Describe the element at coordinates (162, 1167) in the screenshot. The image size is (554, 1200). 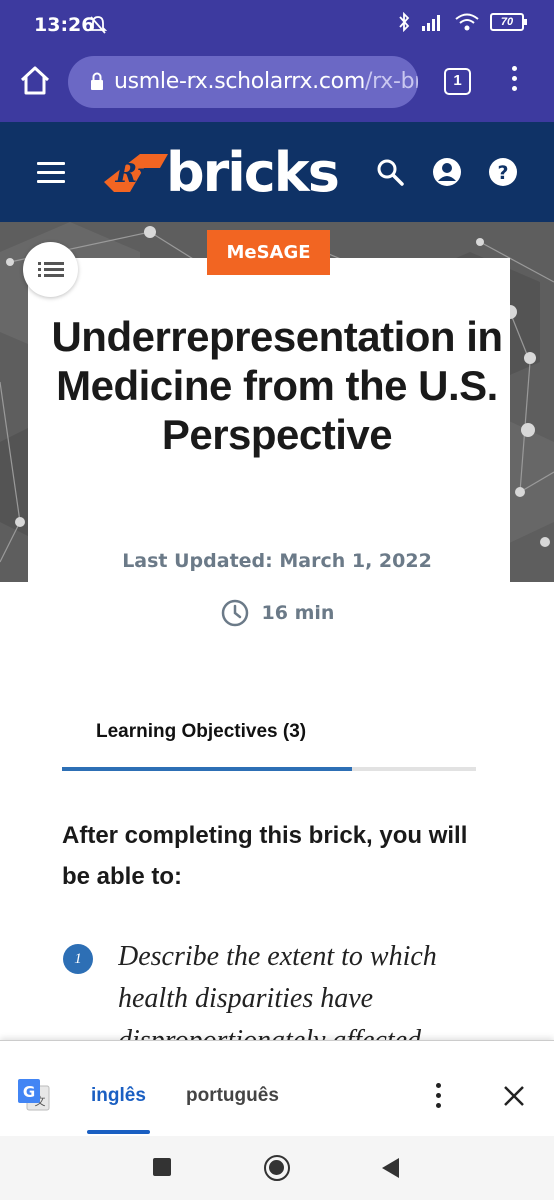
I see `recent-apps-button` at that location.